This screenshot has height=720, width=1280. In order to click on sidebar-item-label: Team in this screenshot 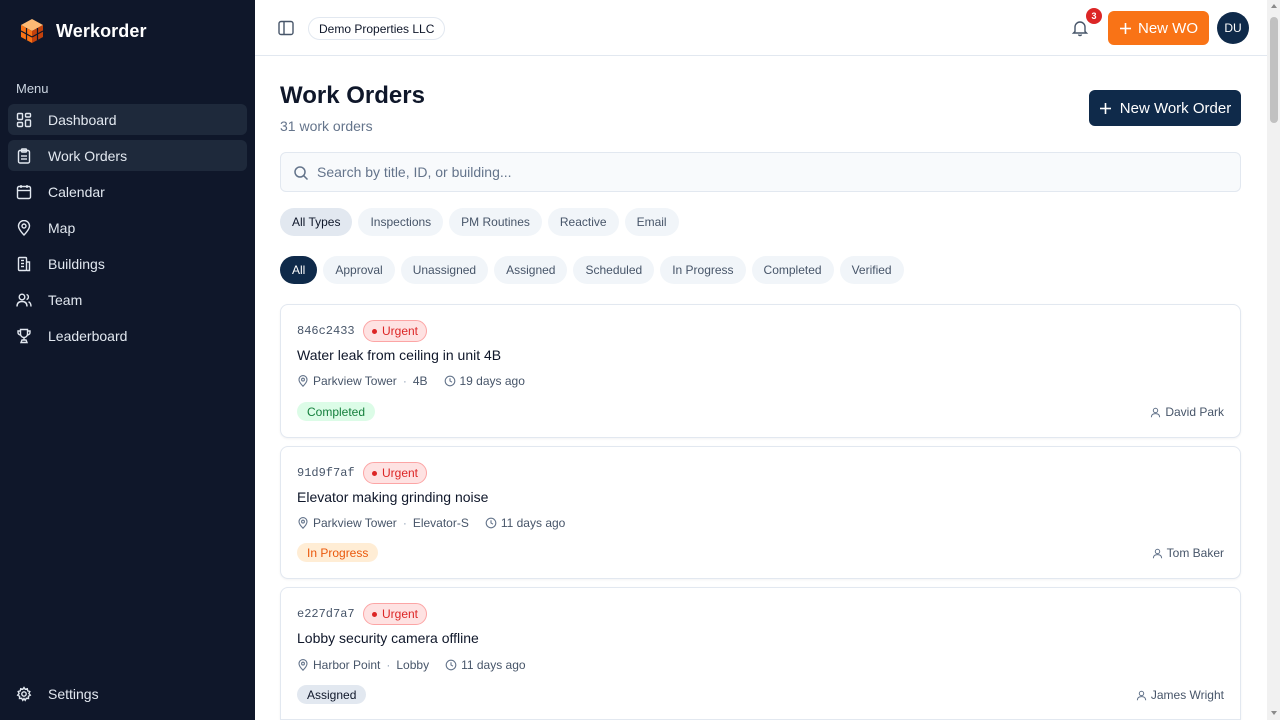, I will do `click(65, 299)`.